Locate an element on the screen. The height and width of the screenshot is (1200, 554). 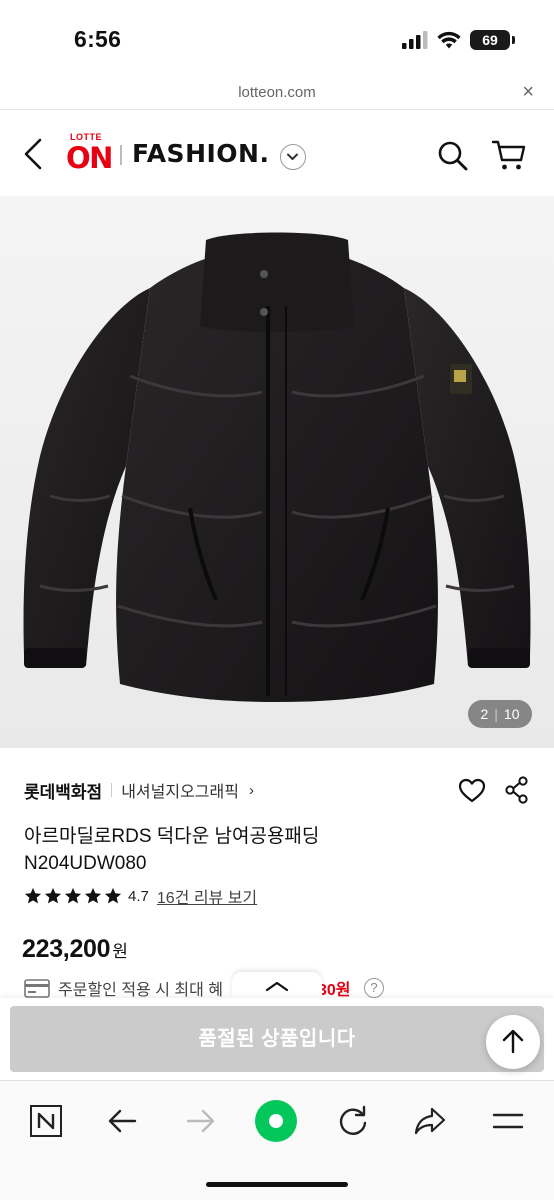
help-icon: ? is located at coordinates (374, 988).